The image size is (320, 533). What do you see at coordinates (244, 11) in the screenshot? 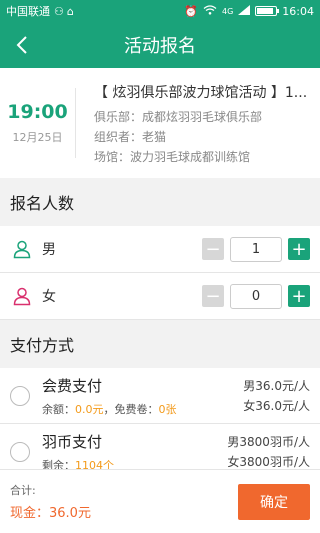
I see `signal-icon` at bounding box center [244, 11].